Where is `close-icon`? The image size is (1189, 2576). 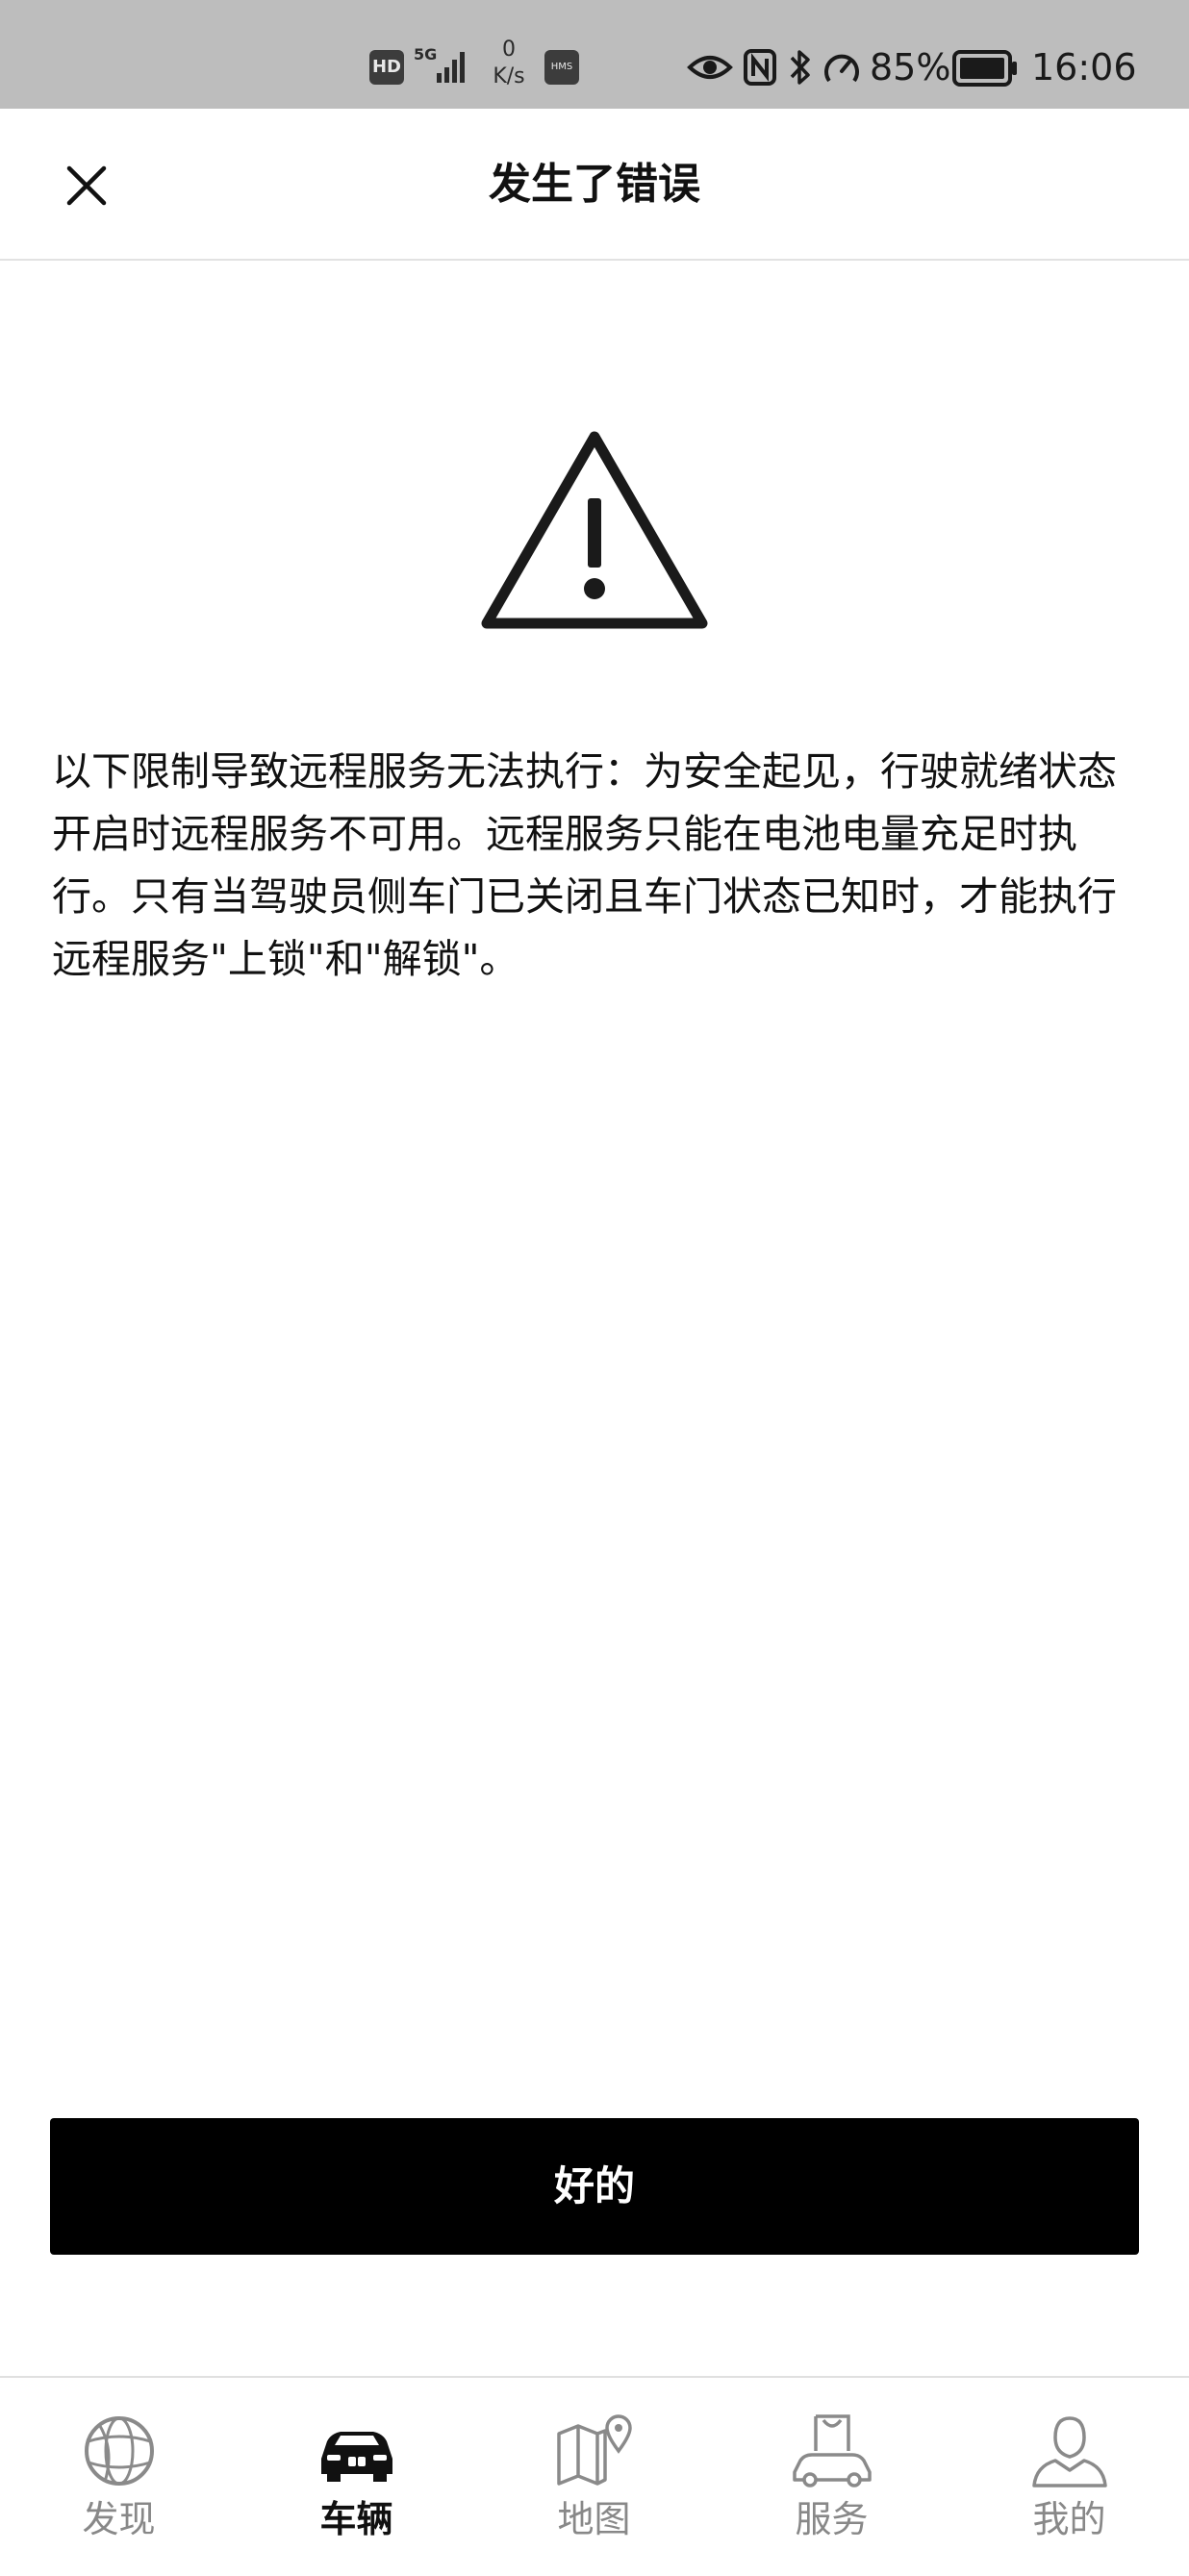
close-icon is located at coordinates (86, 186).